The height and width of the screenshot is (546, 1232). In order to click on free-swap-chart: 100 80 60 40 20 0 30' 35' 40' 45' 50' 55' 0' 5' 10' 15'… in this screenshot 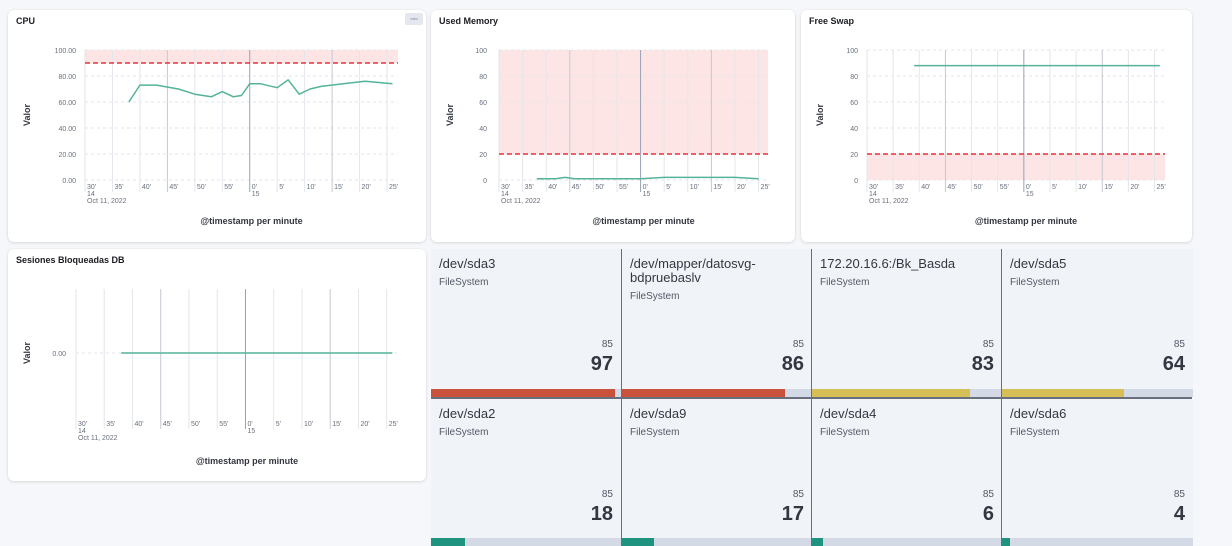, I will do `click(990, 137)`.